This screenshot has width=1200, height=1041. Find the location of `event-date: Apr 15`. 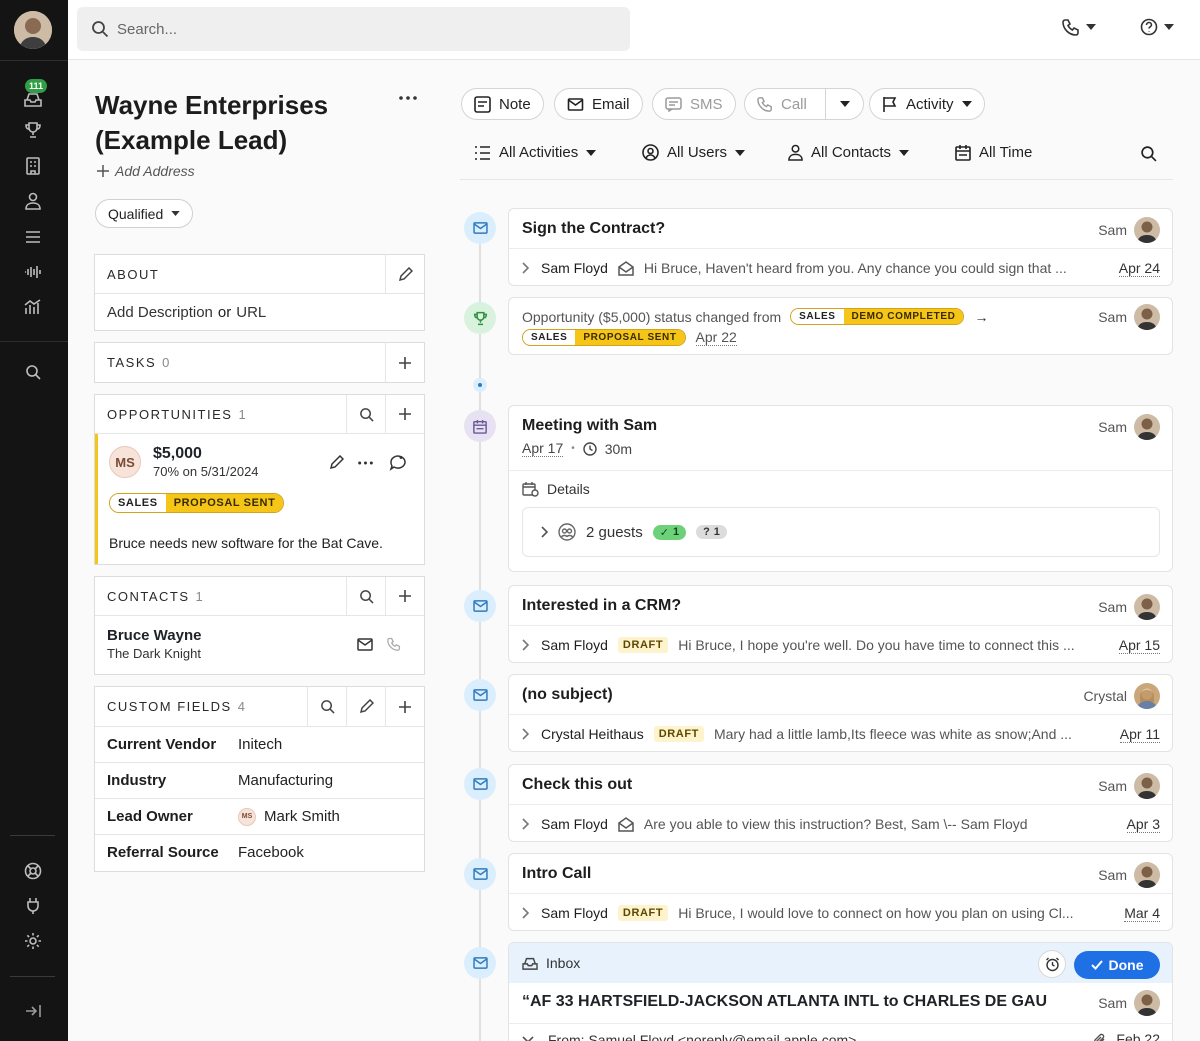

event-date: Apr 15 is located at coordinates (1139, 645).